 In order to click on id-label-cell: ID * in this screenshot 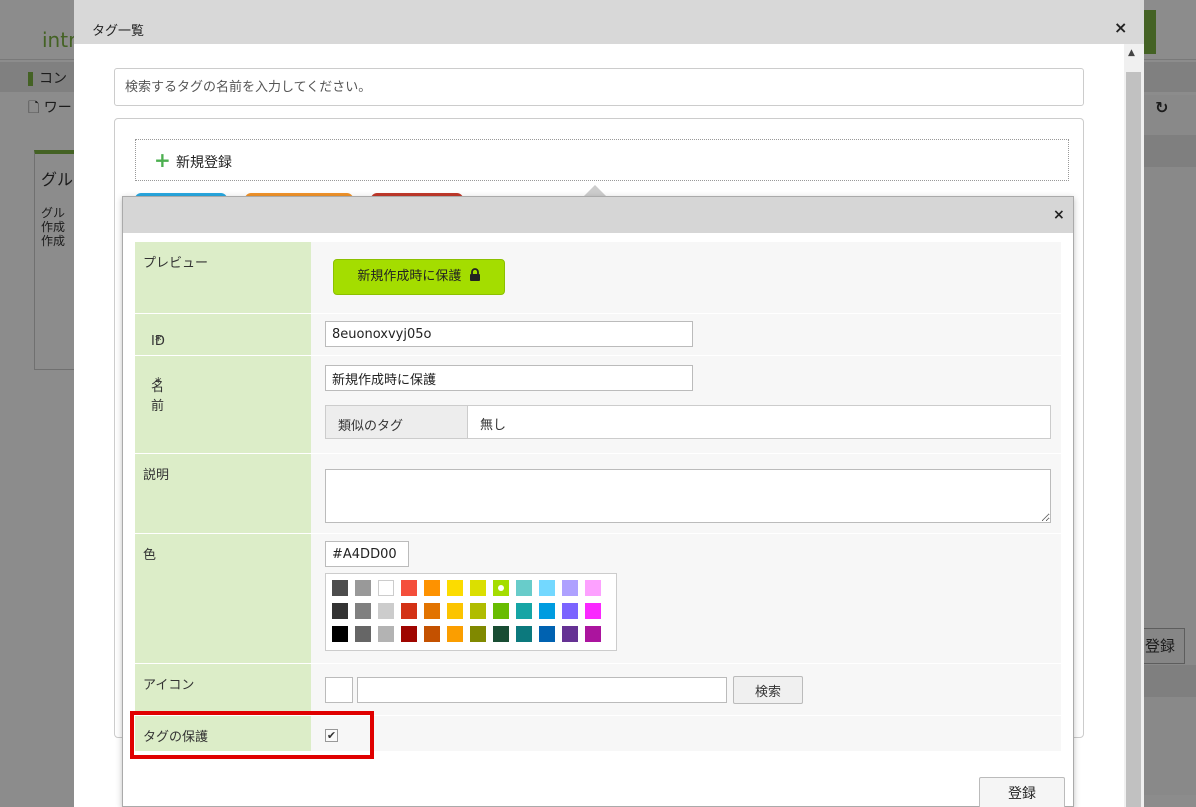, I will do `click(223, 334)`.